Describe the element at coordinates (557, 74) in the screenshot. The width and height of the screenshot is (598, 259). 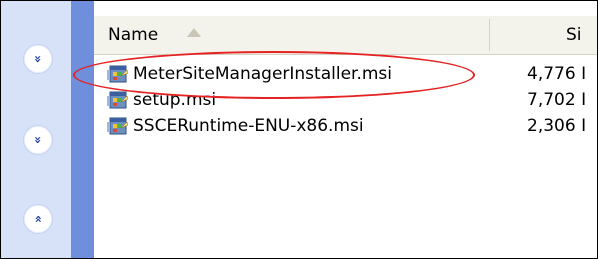
I see `file-size: 4,776 I` at that location.